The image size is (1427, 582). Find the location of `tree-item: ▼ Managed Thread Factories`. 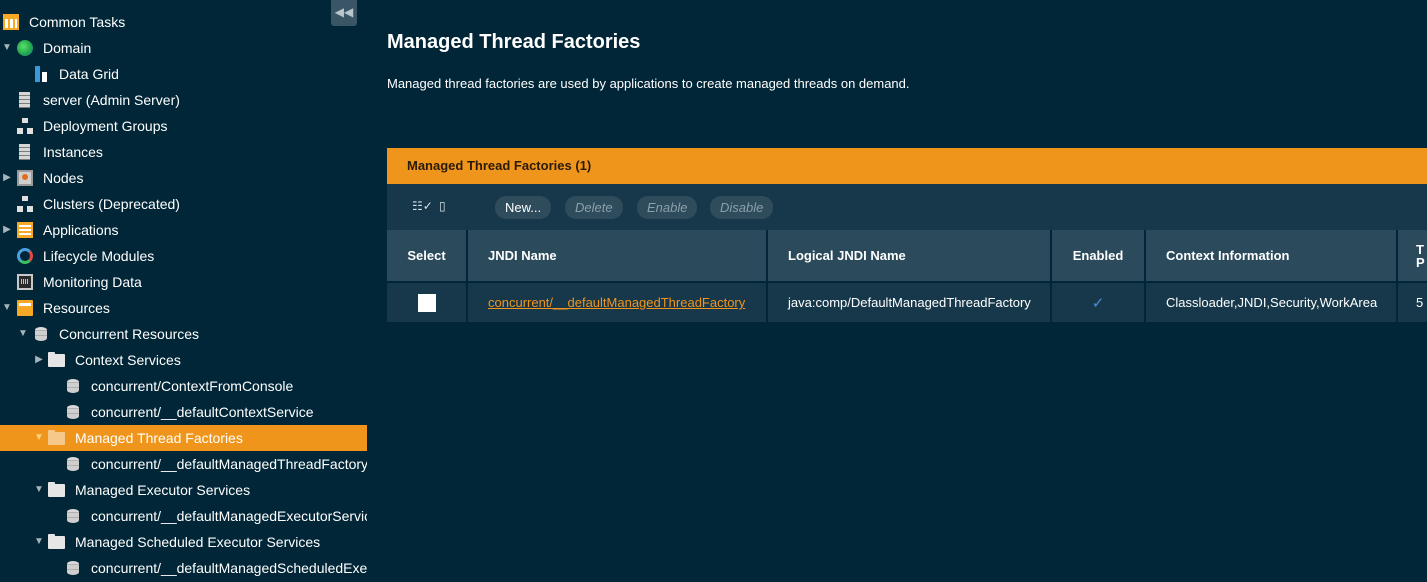

tree-item: ▼ Managed Thread Factories is located at coordinates (183, 438).